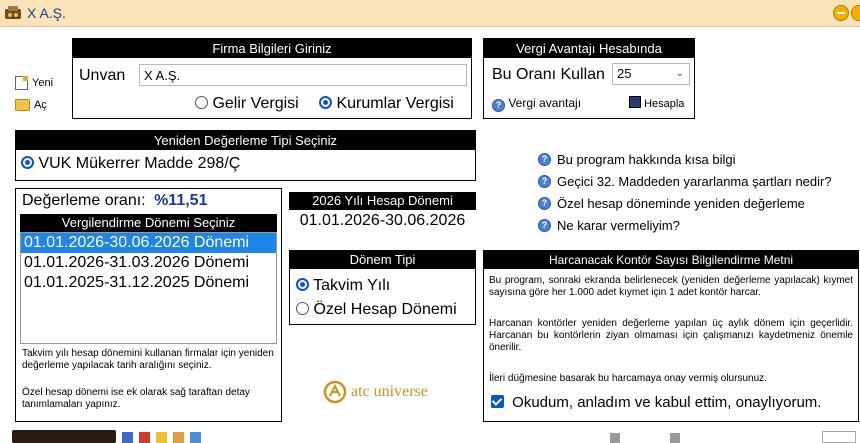  What do you see at coordinates (635, 102) in the screenshot?
I see `calculator-icon` at bounding box center [635, 102].